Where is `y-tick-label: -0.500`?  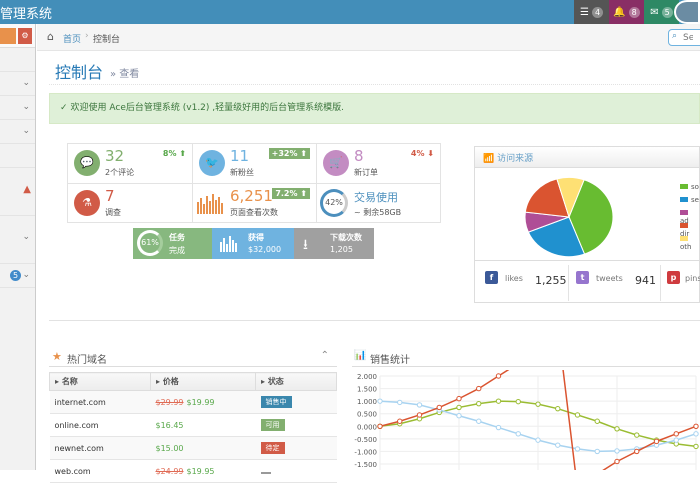 y-tick-label: -0.500 is located at coordinates (365, 440).